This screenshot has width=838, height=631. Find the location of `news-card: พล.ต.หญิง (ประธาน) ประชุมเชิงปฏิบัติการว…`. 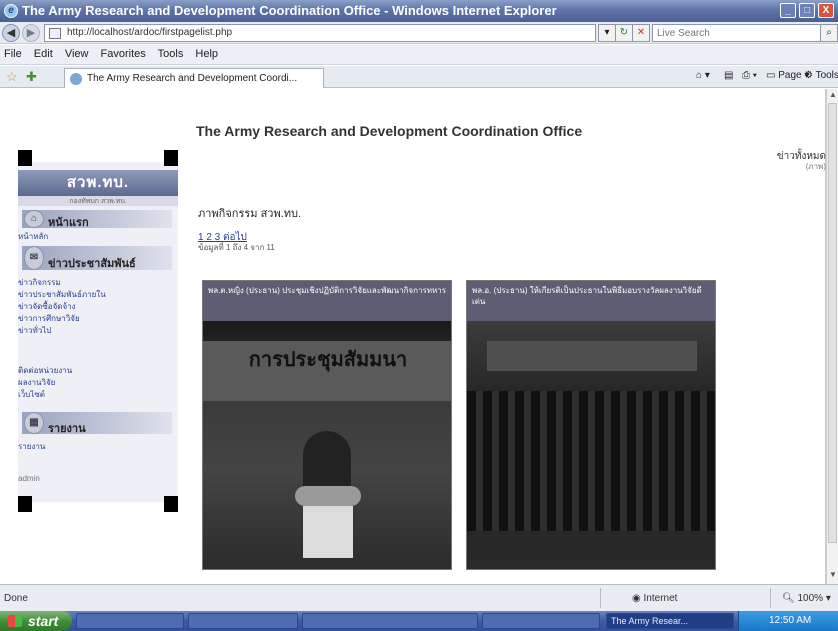

news-card: พล.ต.หญิง (ประธาน) ประชุมเชิงปฏิบัติการว… is located at coordinates (327, 425).